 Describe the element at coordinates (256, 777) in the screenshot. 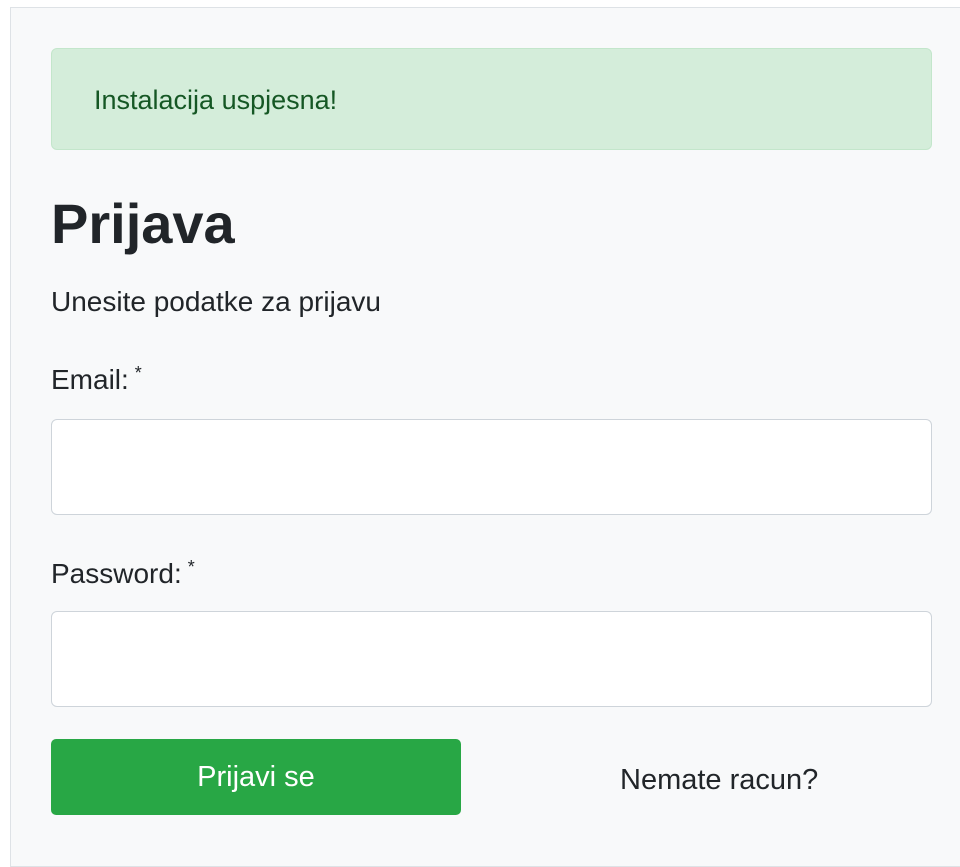

I see `login-button: Prijavi se` at that location.